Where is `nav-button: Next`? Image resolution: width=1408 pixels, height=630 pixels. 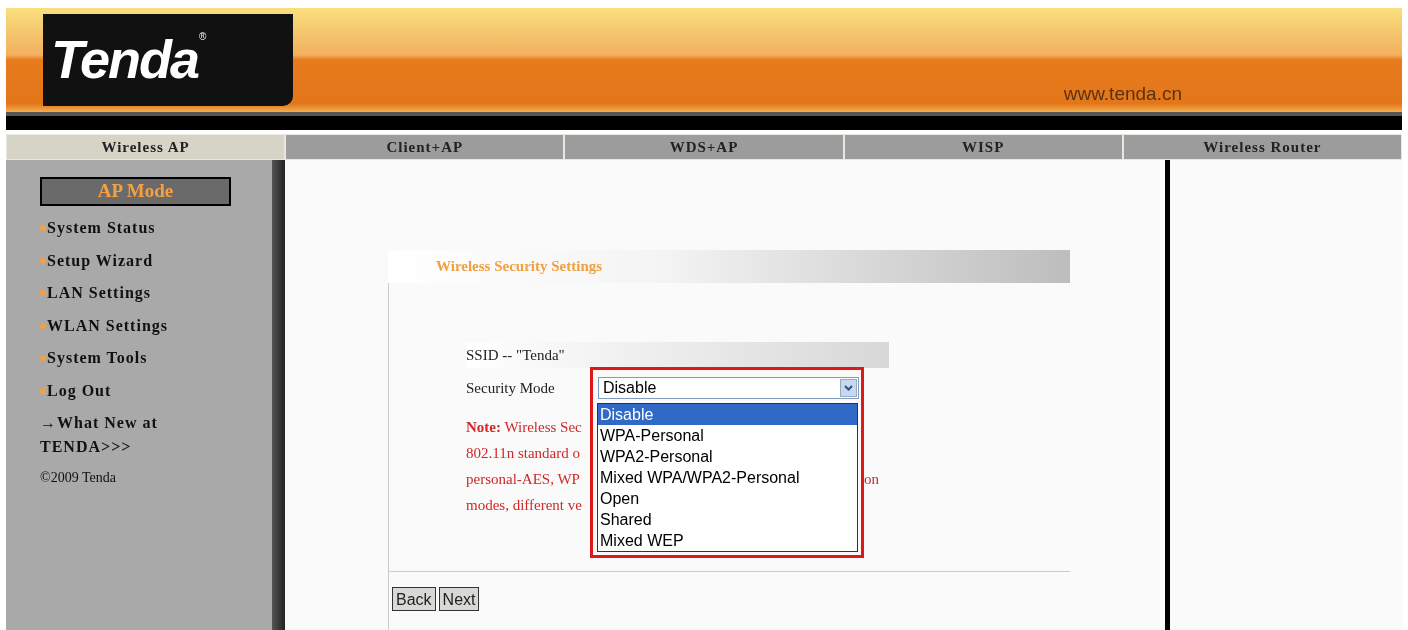
nav-button: Next is located at coordinates (459, 599).